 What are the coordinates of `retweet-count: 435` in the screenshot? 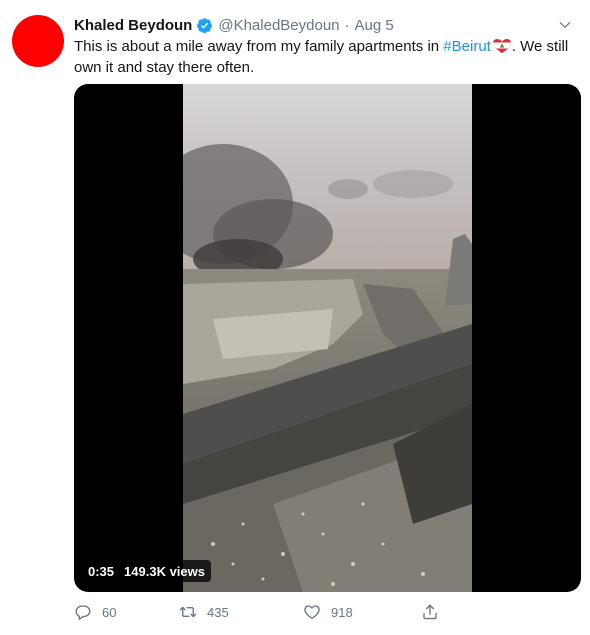 It's located at (218, 612).